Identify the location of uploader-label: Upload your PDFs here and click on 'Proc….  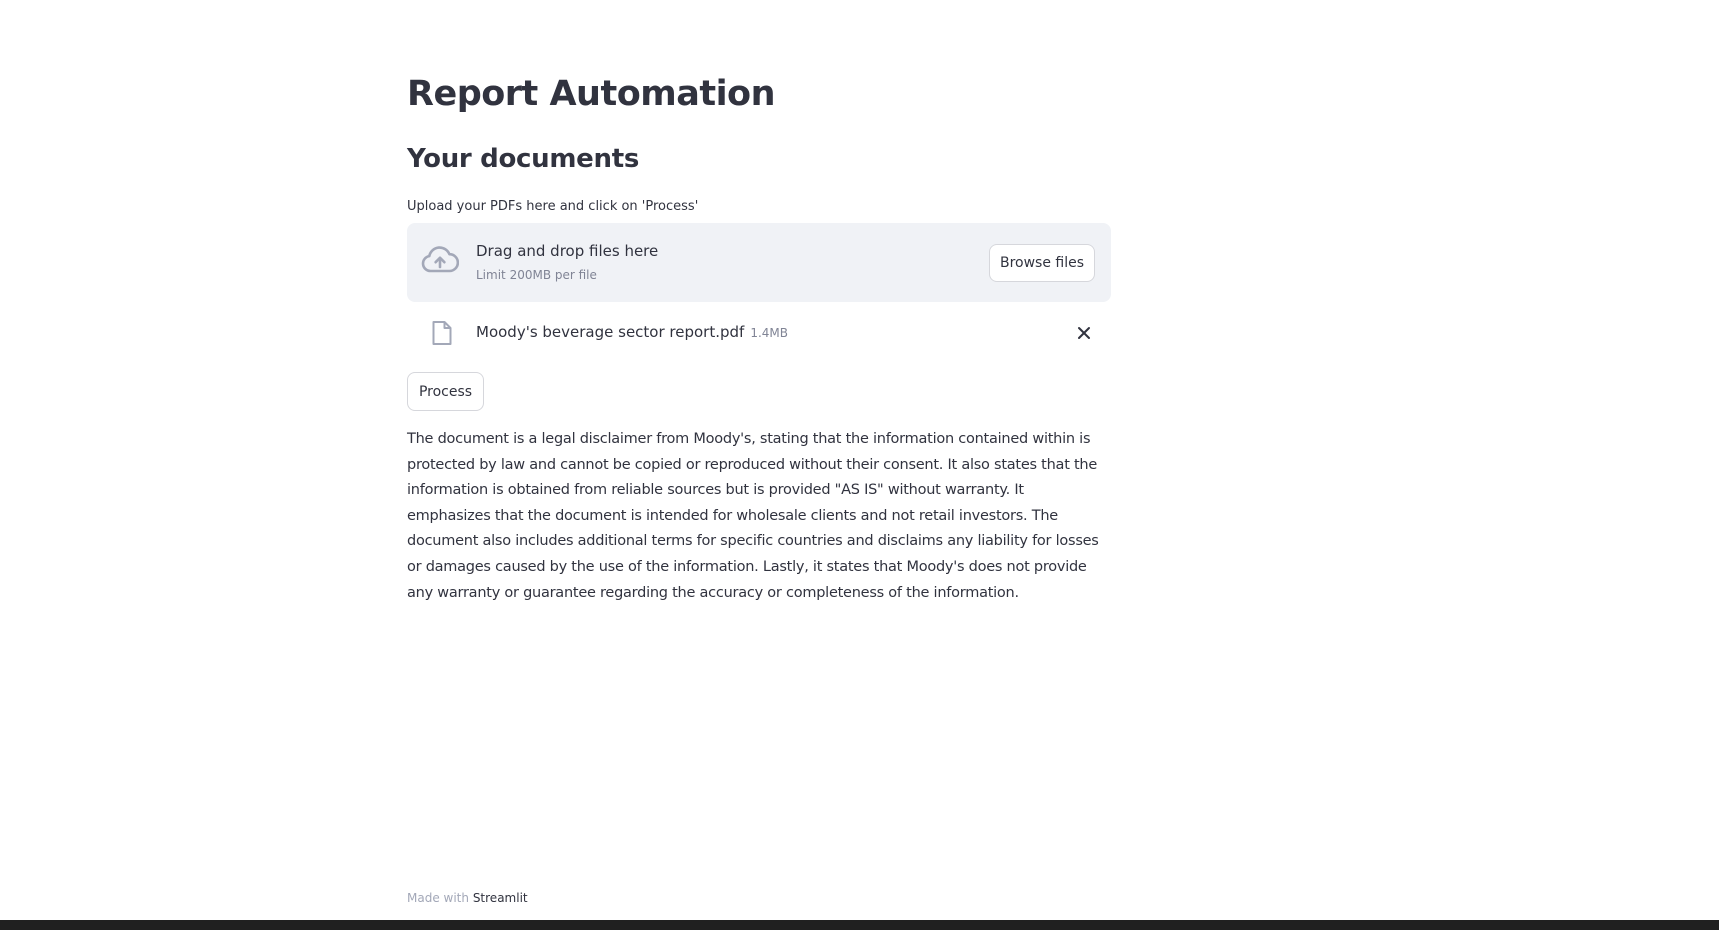
(553, 206).